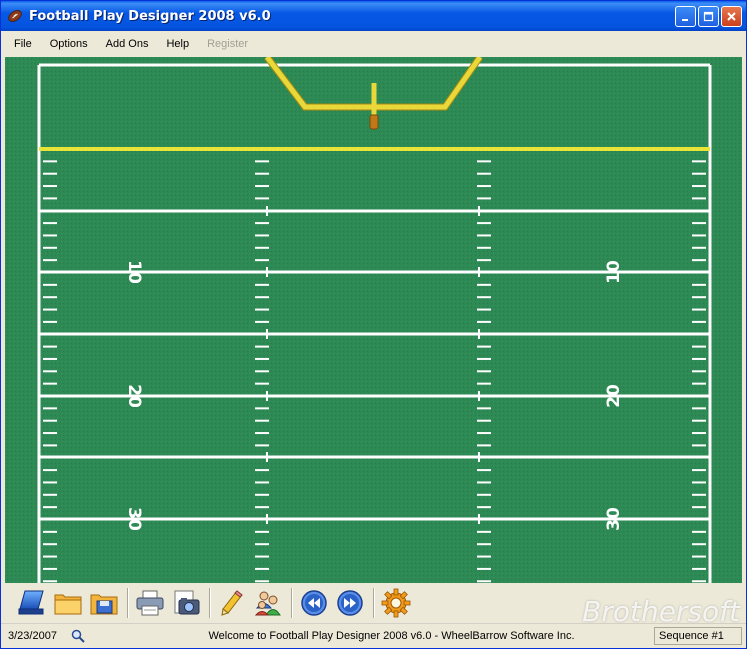  Describe the element at coordinates (614, 519) in the screenshot. I see `yard-number-right: 30` at that location.